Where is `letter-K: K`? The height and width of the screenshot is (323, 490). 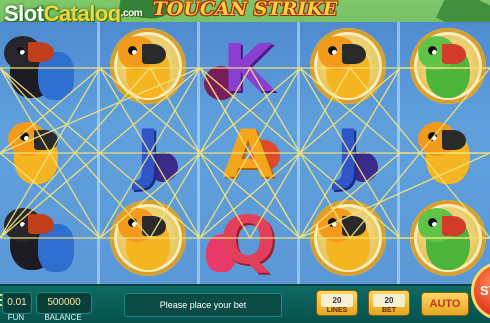
letter-K: K is located at coordinates (248, 68).